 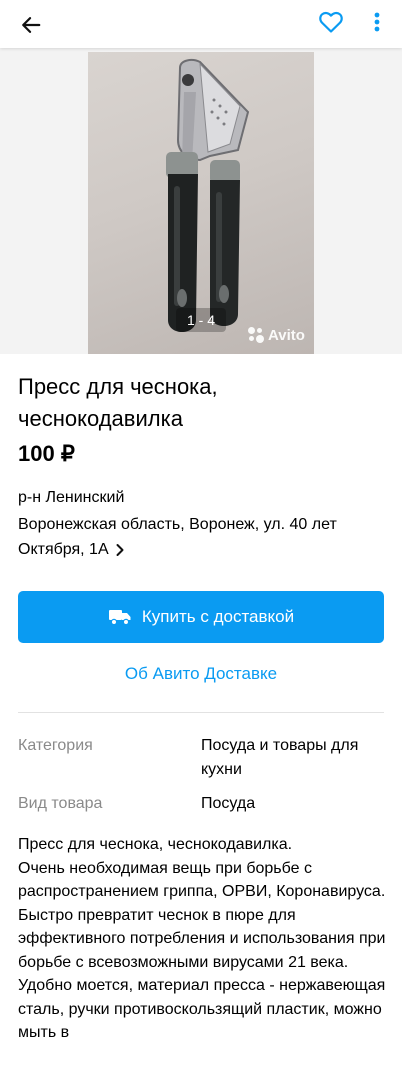 What do you see at coordinates (256, 335) in the screenshot?
I see `avito-logo-icon` at bounding box center [256, 335].